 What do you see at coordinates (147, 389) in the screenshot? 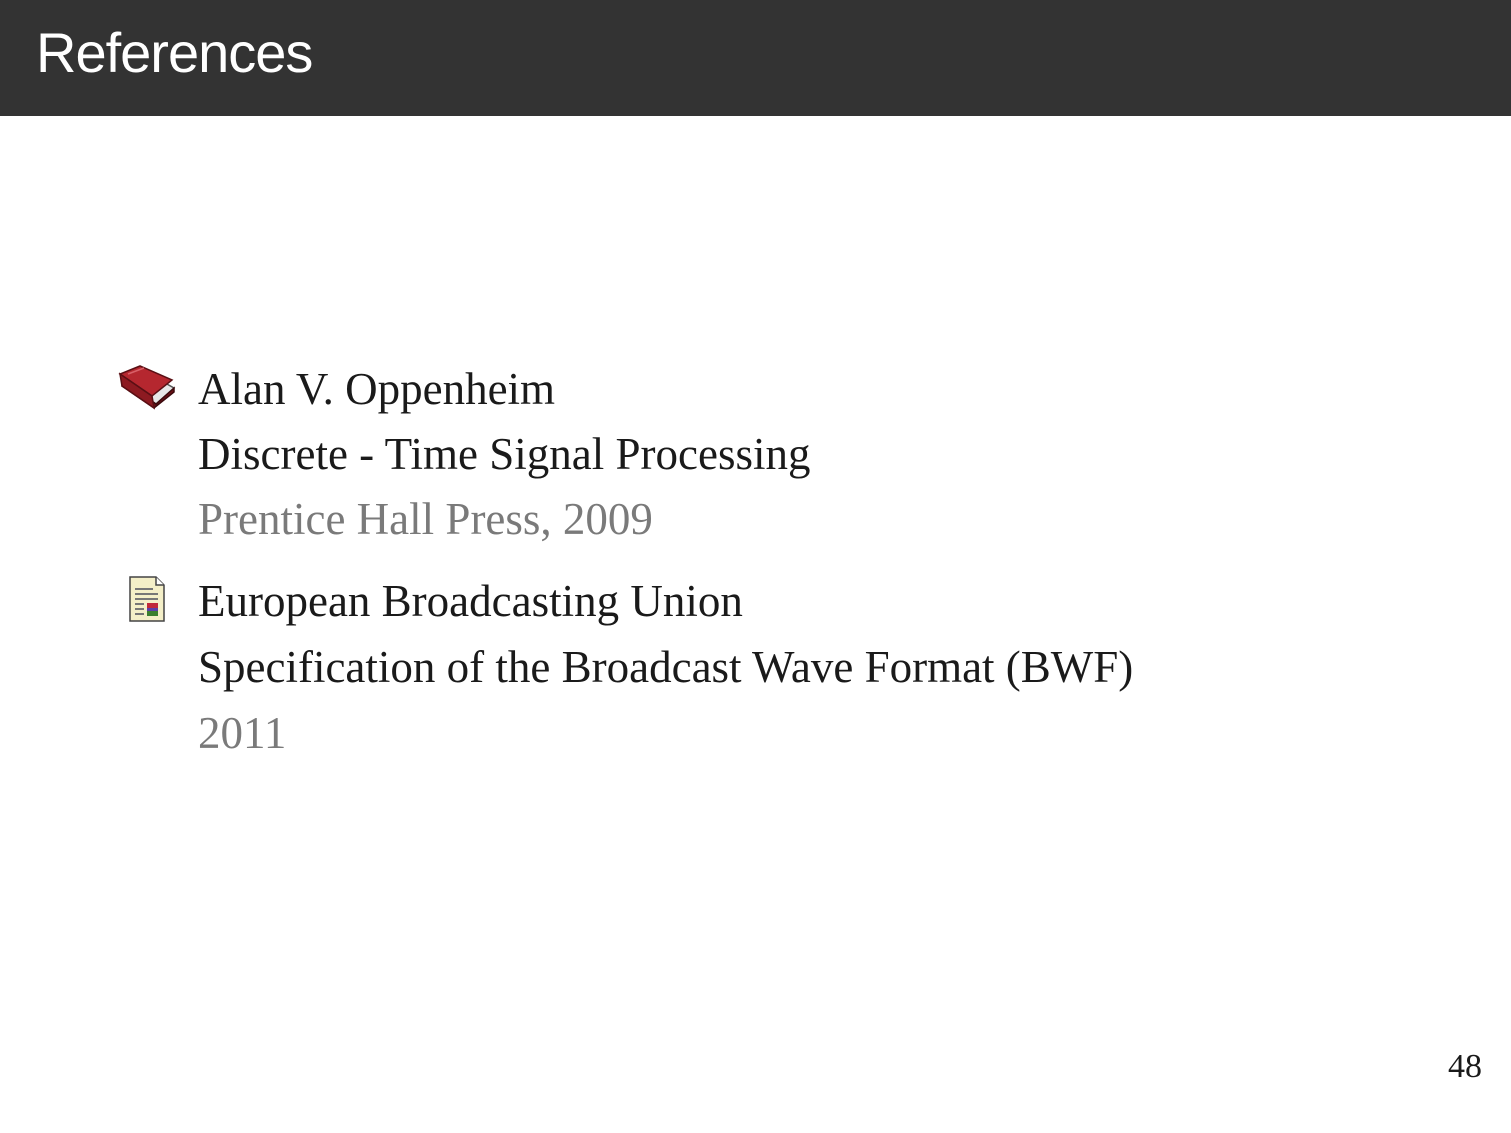
I see `book-icon` at bounding box center [147, 389].